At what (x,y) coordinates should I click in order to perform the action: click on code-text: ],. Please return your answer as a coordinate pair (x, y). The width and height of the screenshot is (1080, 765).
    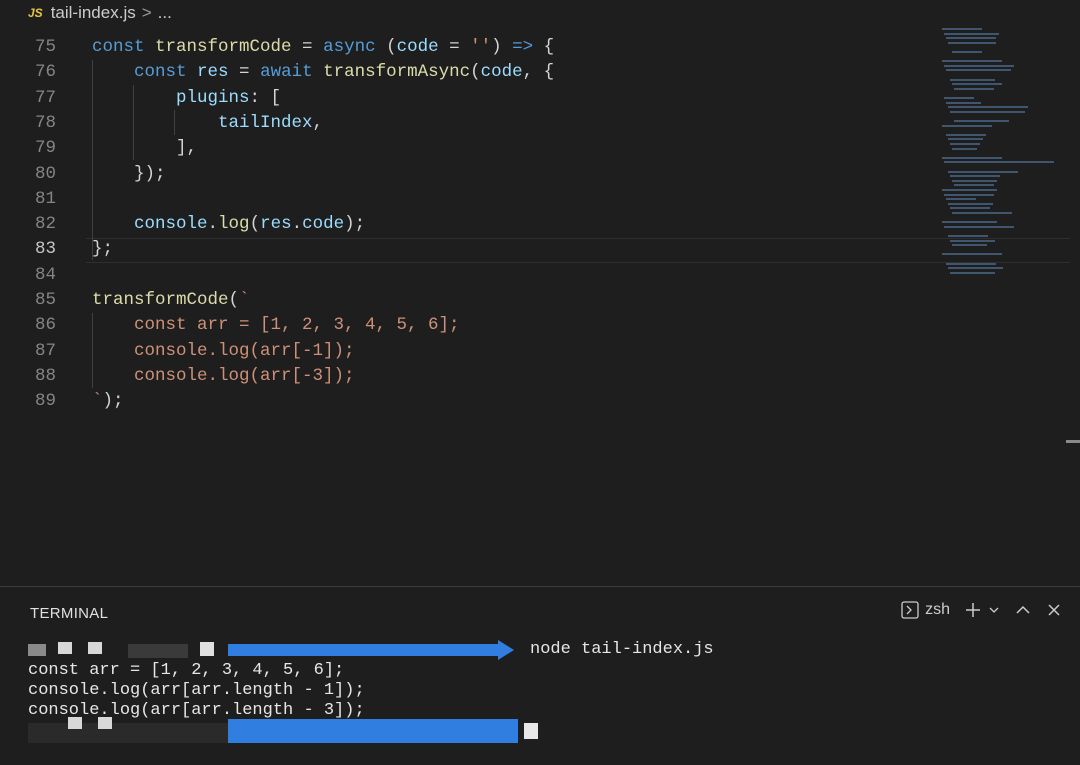
    Looking at the image, I should click on (144, 148).